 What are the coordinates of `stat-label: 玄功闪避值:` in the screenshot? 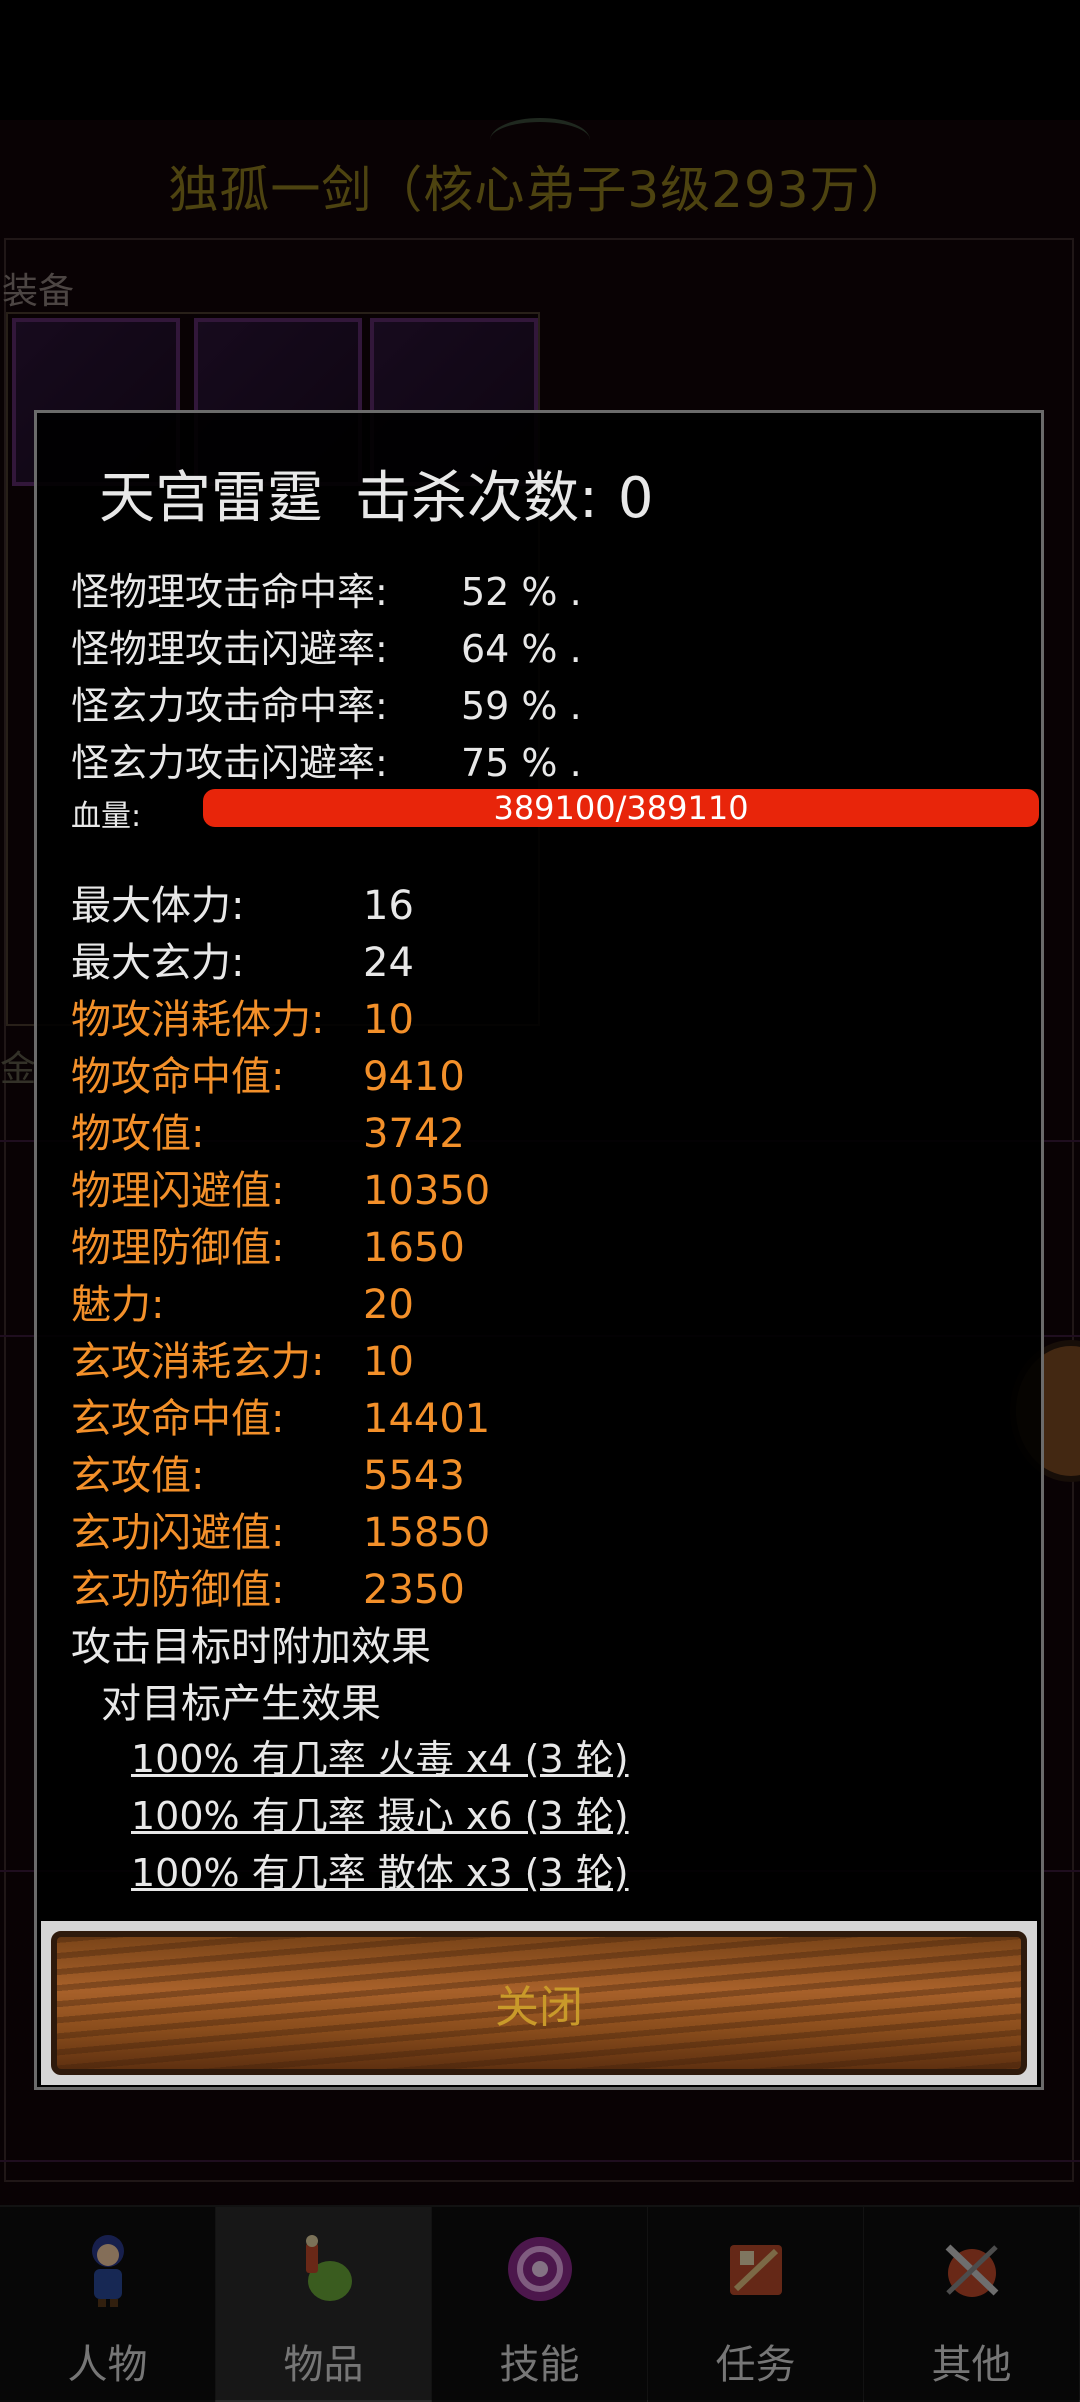 It's located at (178, 1533).